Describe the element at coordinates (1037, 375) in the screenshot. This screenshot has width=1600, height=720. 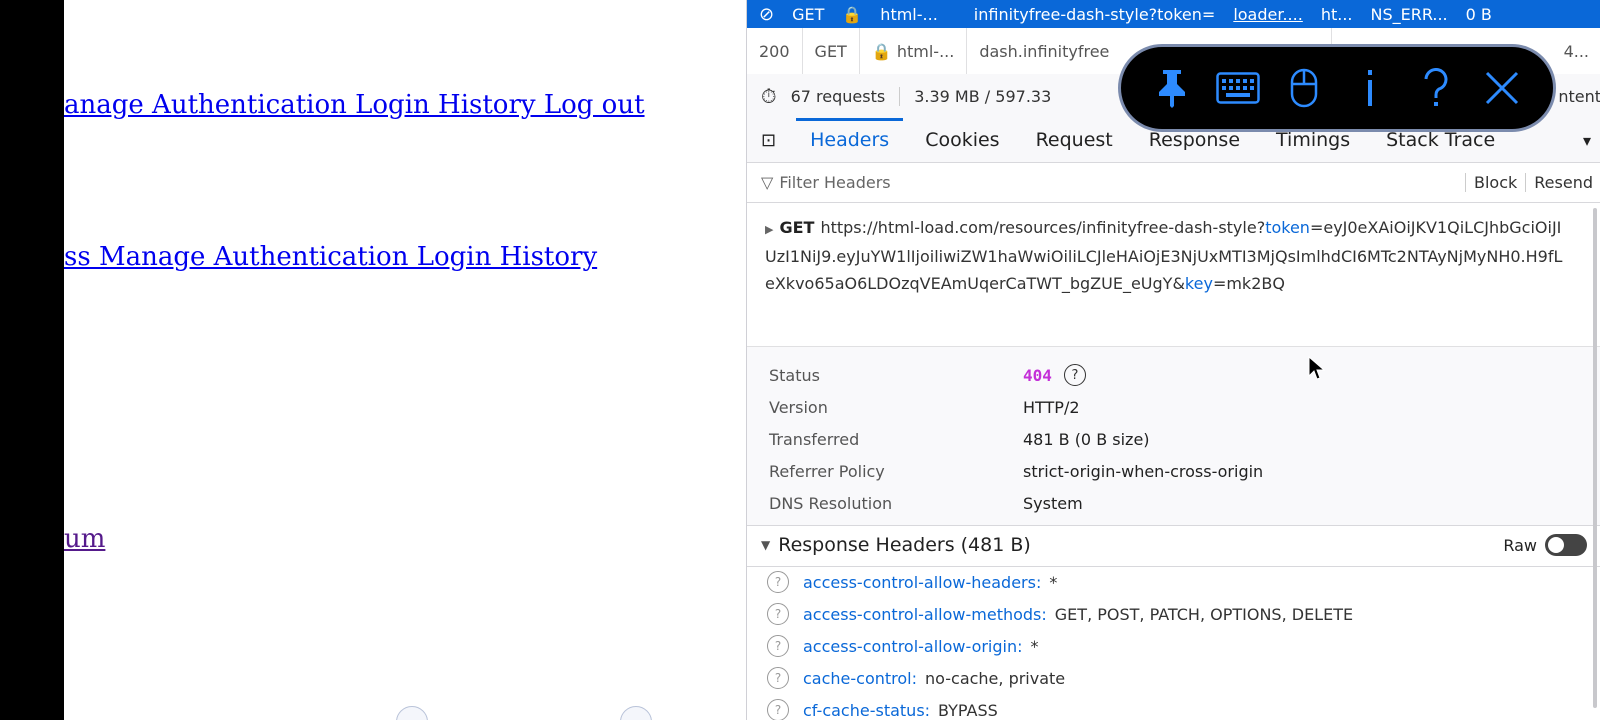
I see `status-code: 404` at that location.